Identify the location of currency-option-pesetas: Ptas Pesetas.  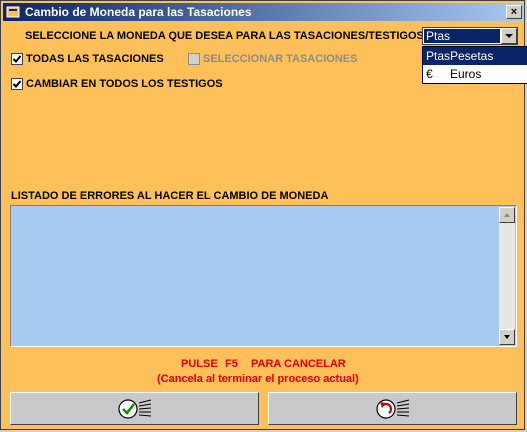
(475, 56).